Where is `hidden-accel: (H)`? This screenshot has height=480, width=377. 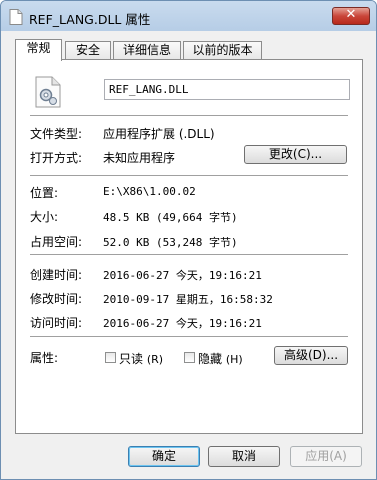 hidden-accel: (H) is located at coordinates (234, 359).